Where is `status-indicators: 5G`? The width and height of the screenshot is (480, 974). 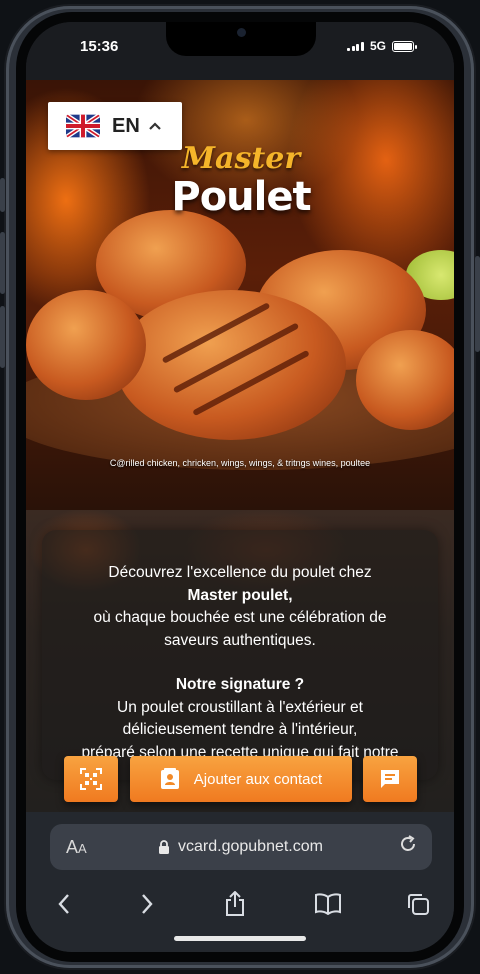 status-indicators: 5G is located at coordinates (382, 46).